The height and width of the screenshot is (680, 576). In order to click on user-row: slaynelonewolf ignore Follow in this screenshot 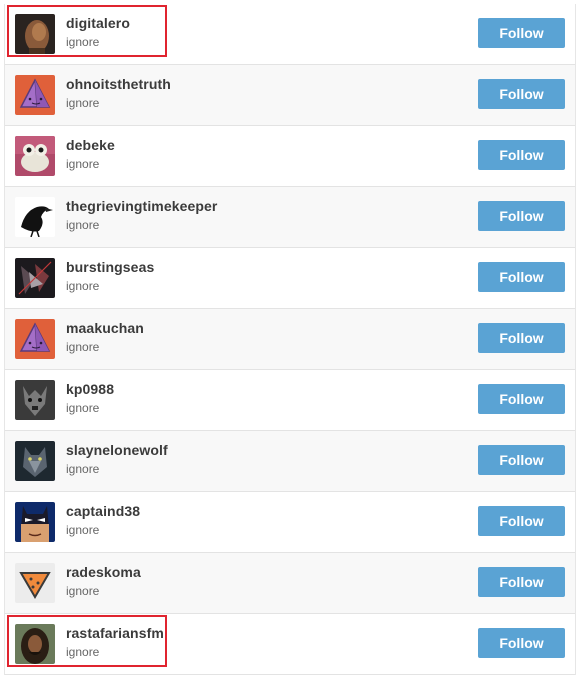, I will do `click(290, 461)`.